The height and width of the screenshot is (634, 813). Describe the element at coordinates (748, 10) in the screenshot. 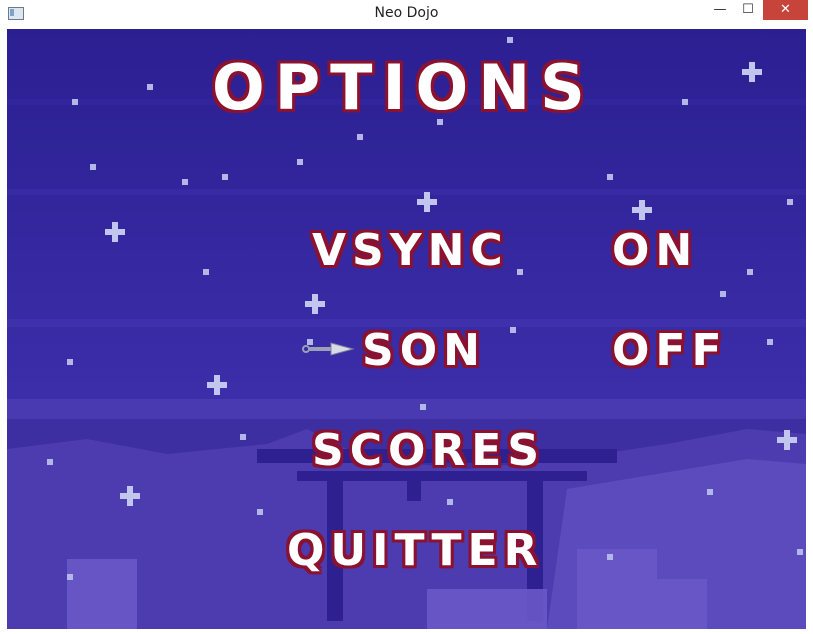

I see `maximize-button: ☐` at that location.